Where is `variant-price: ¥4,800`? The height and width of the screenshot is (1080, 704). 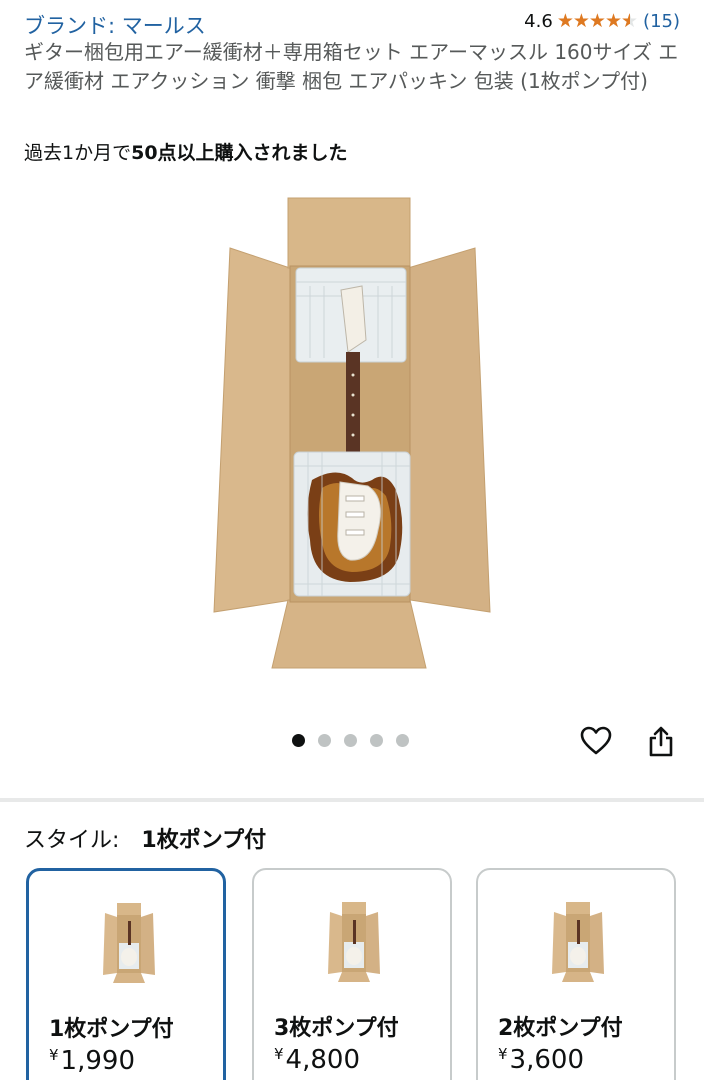
variant-price: ¥4,800 is located at coordinates (317, 1060).